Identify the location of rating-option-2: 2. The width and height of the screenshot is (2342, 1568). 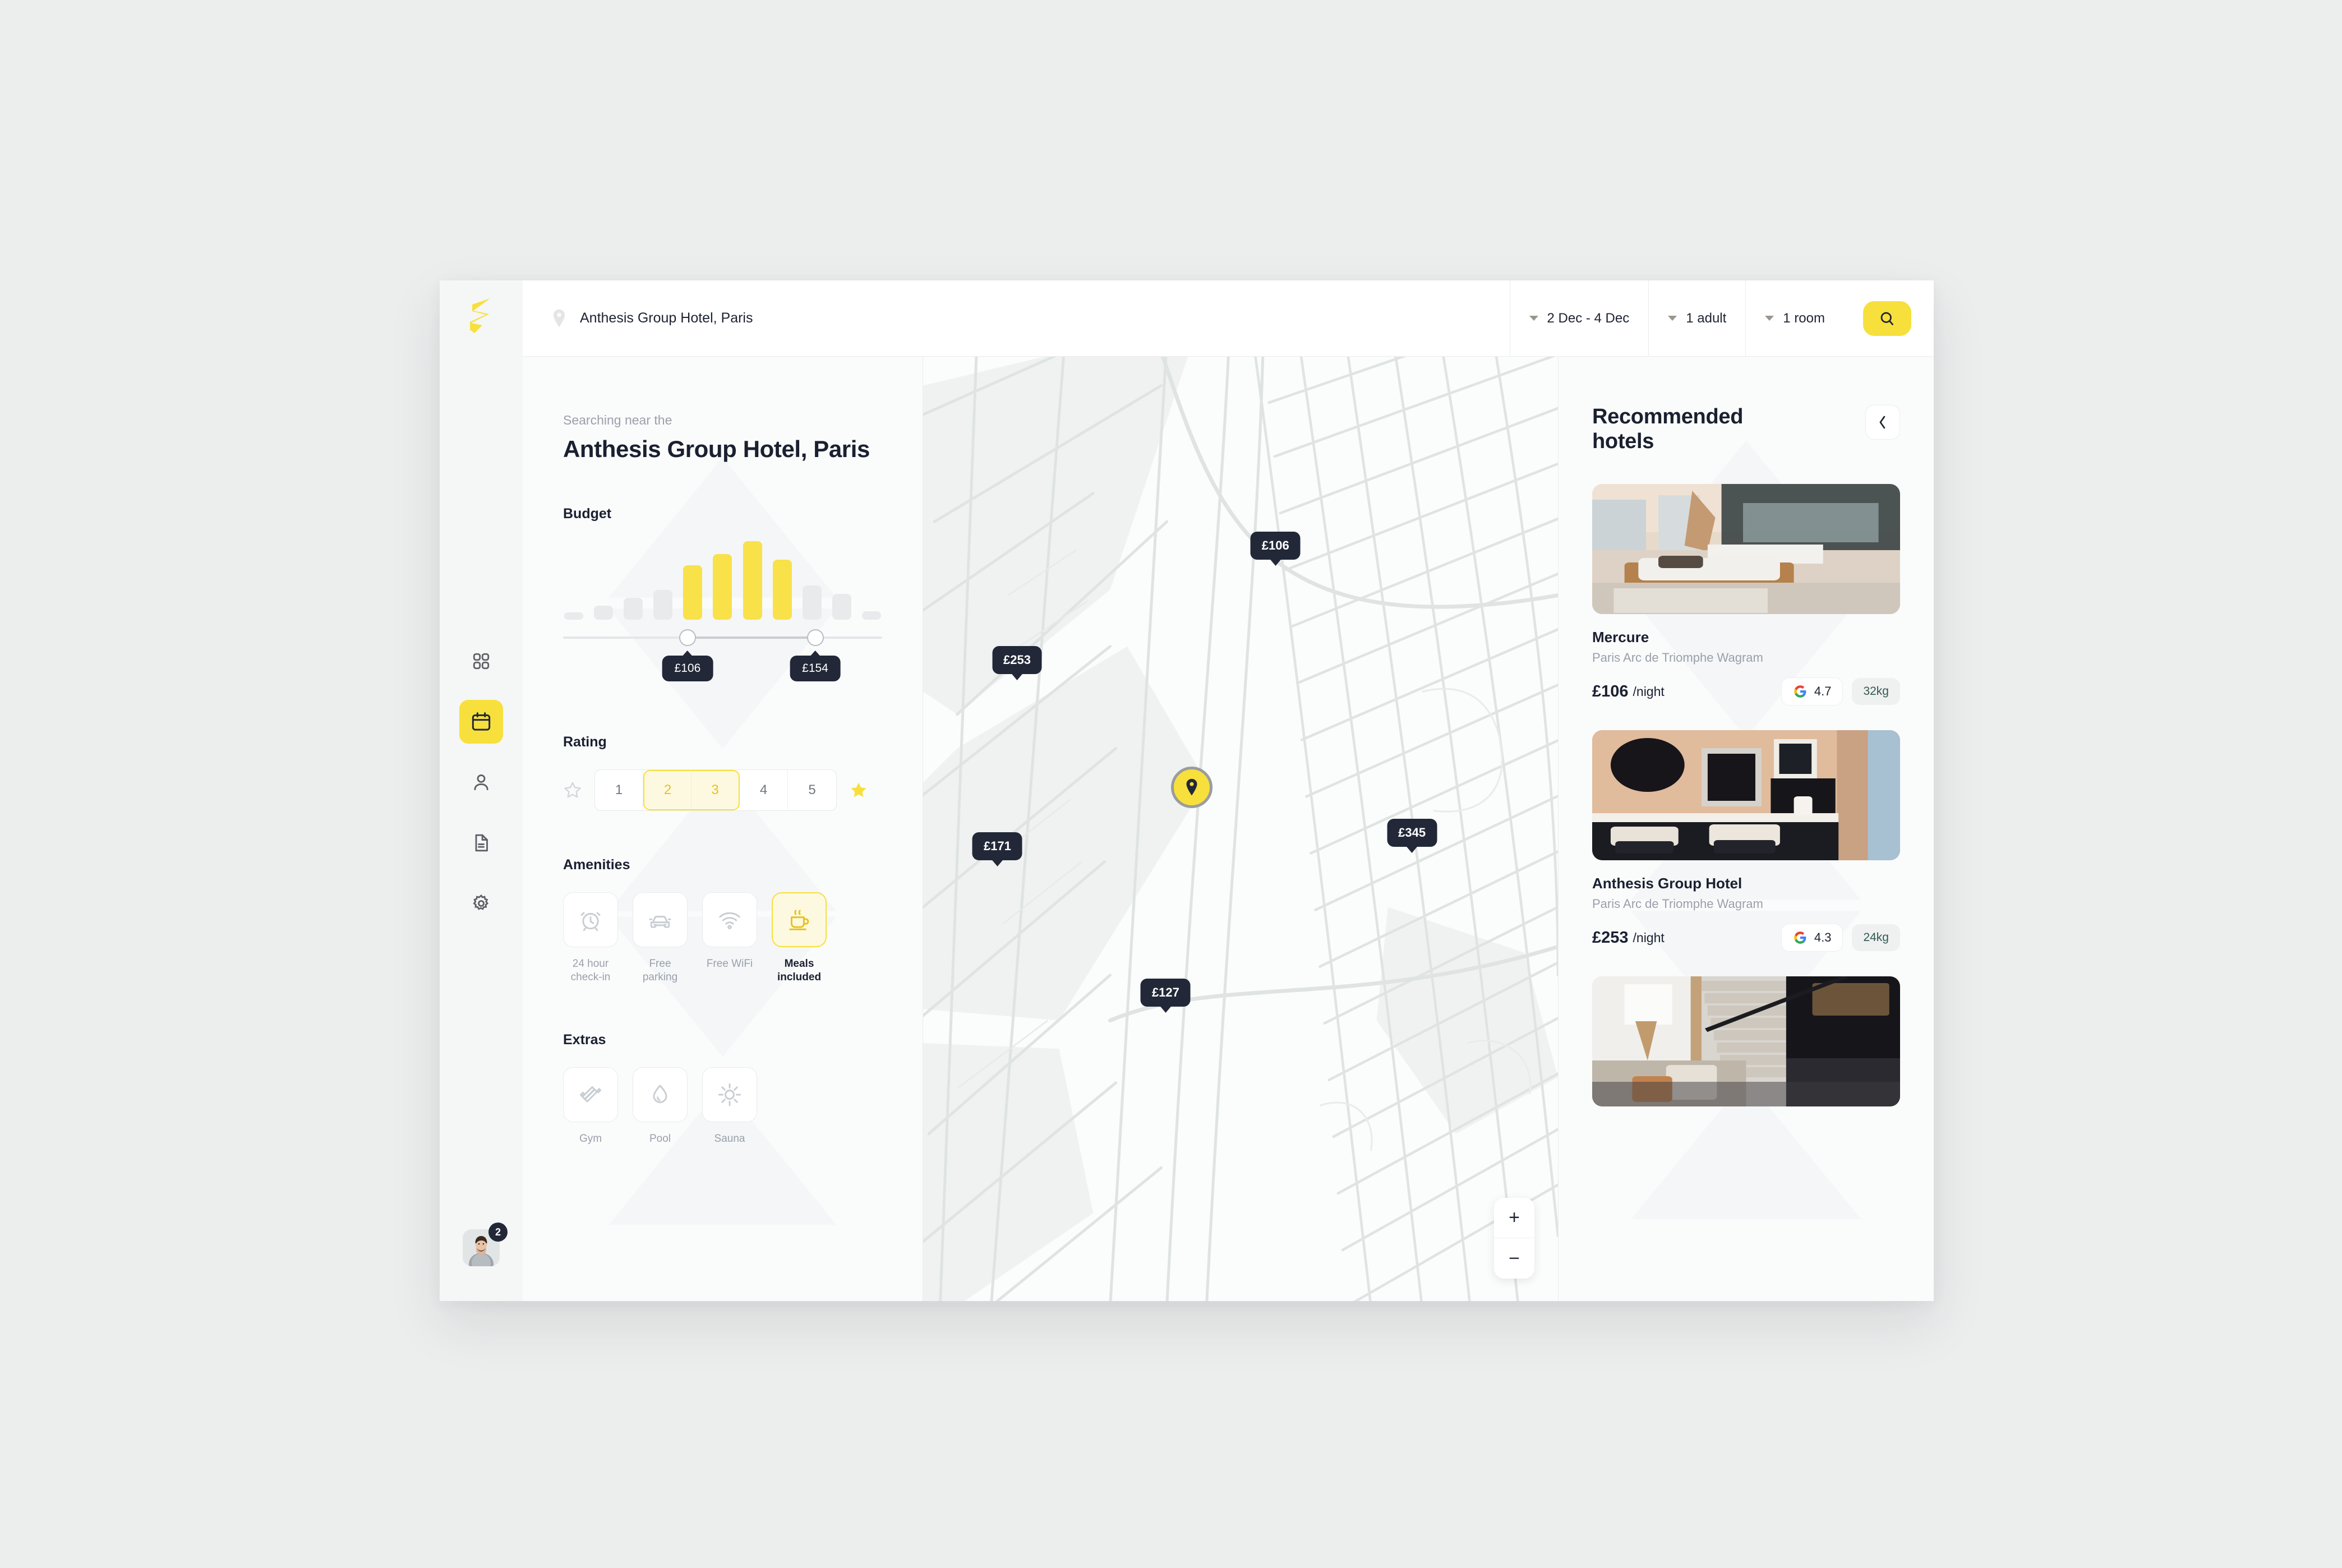
(667, 790).